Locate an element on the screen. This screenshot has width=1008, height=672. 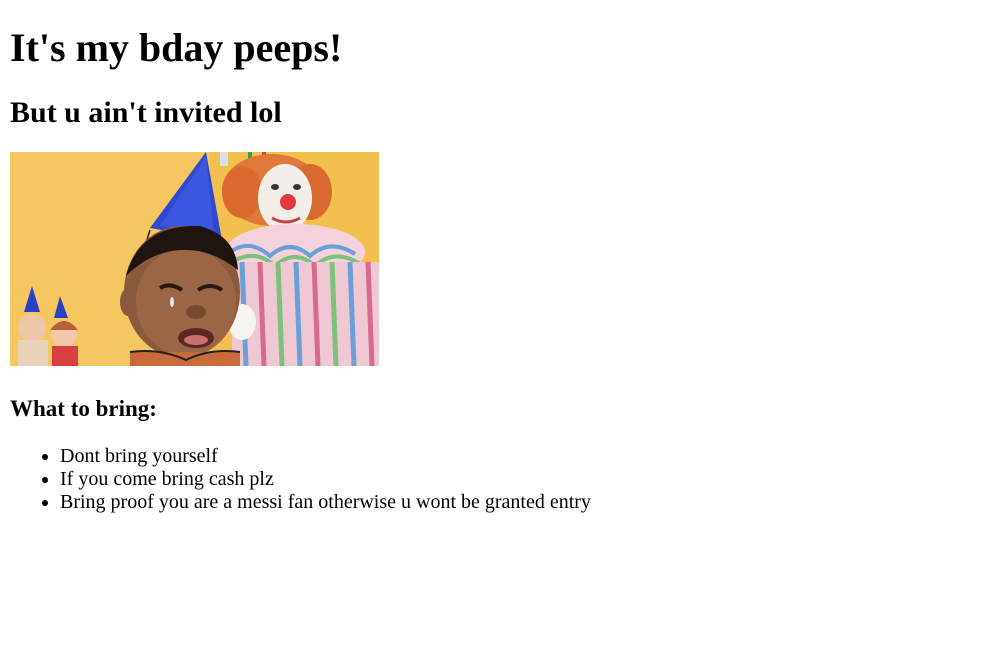
list-item: Dont bring yourself is located at coordinates (529, 456).